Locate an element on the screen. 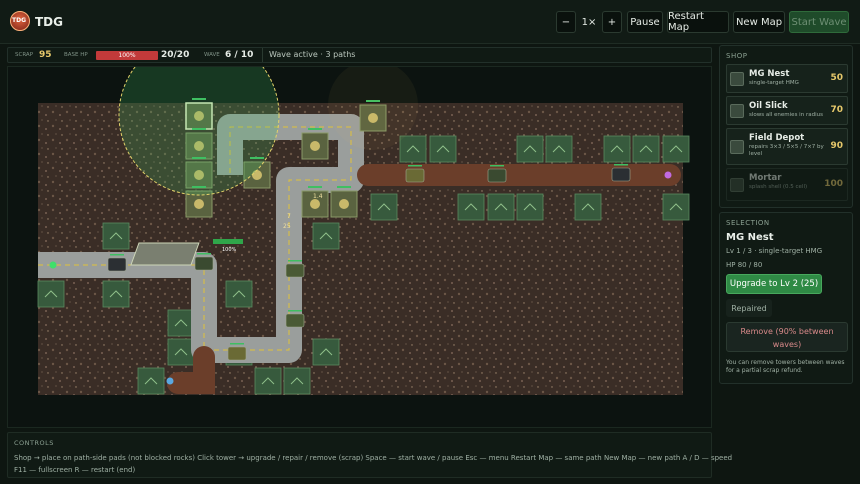  selected-tower-level: Lv 1 / 3 · single-target HMG is located at coordinates (774, 251).